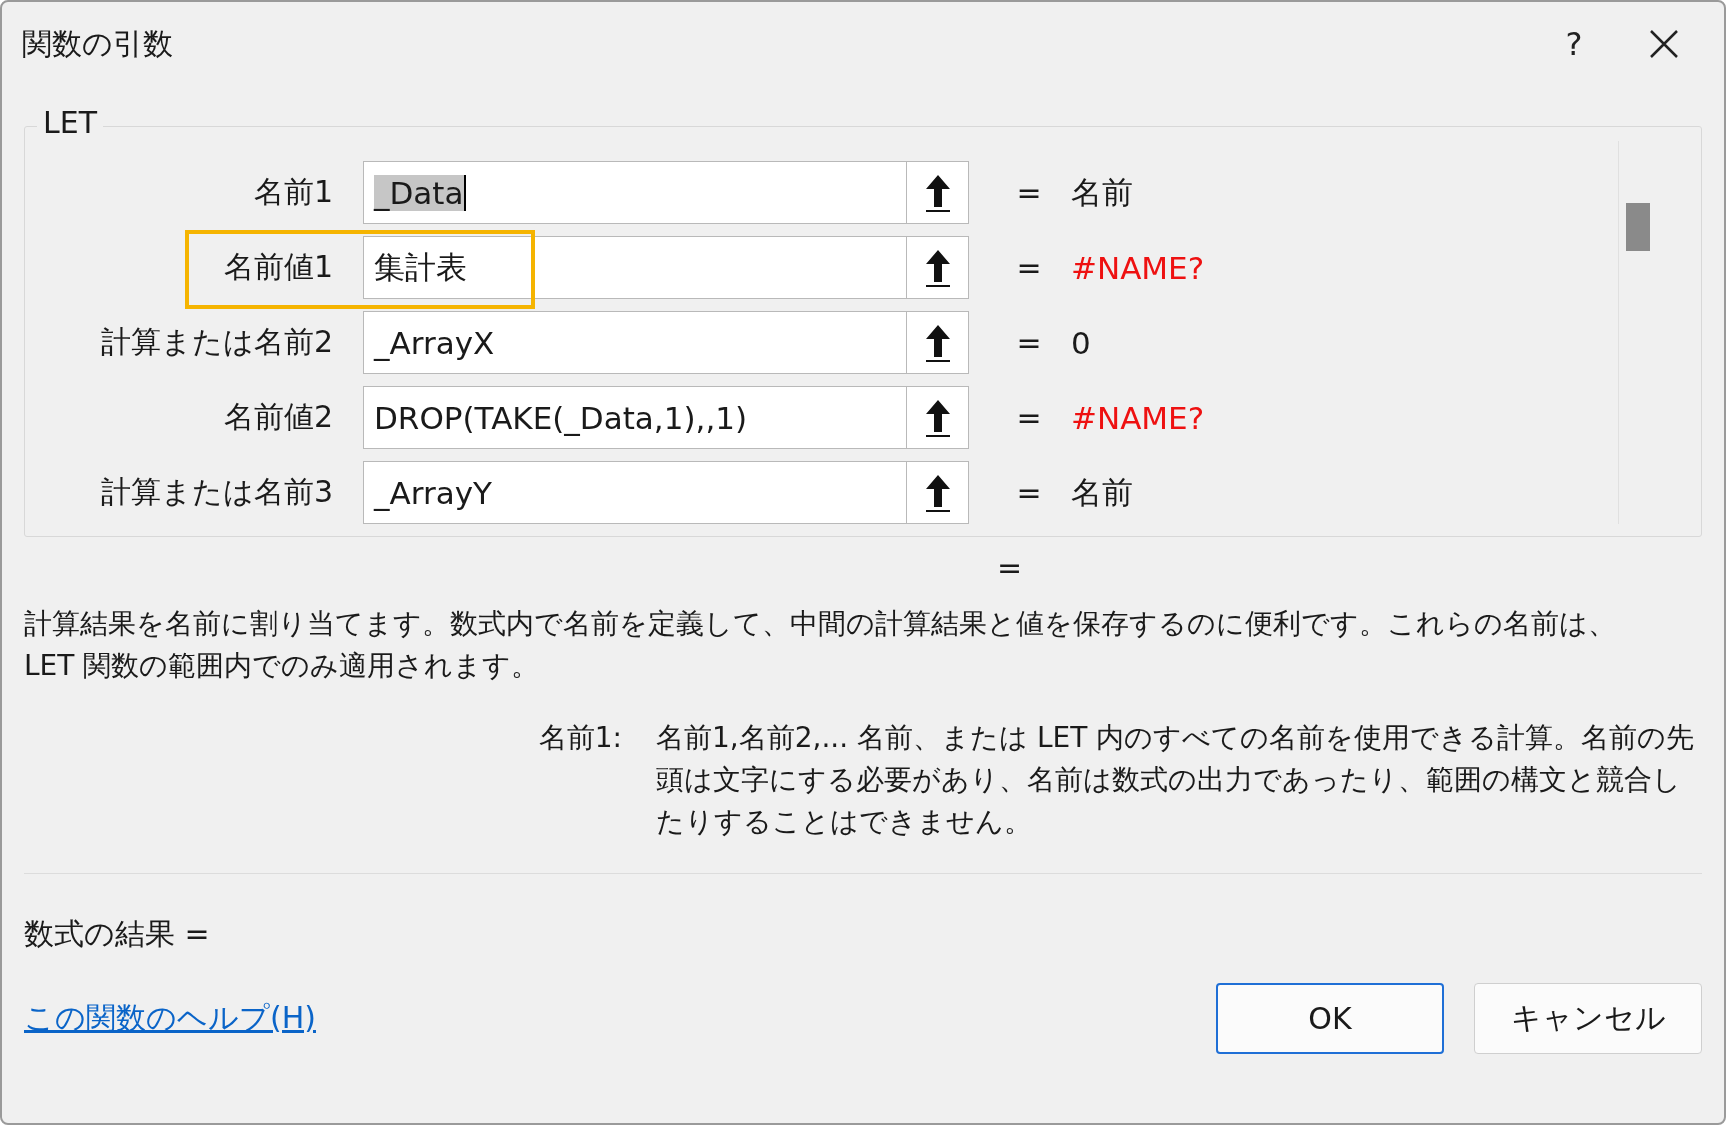 Image resolution: width=1726 pixels, height=1125 pixels. Describe the element at coordinates (666, 492) in the screenshot. I see `argument-field: _ArrayY` at that location.